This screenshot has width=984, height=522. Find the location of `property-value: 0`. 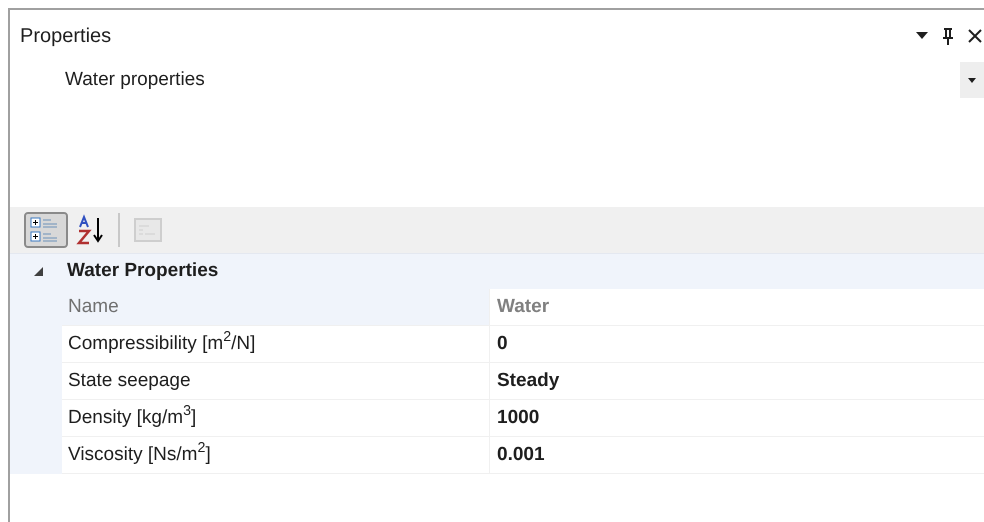

property-value: 0 is located at coordinates (737, 344).